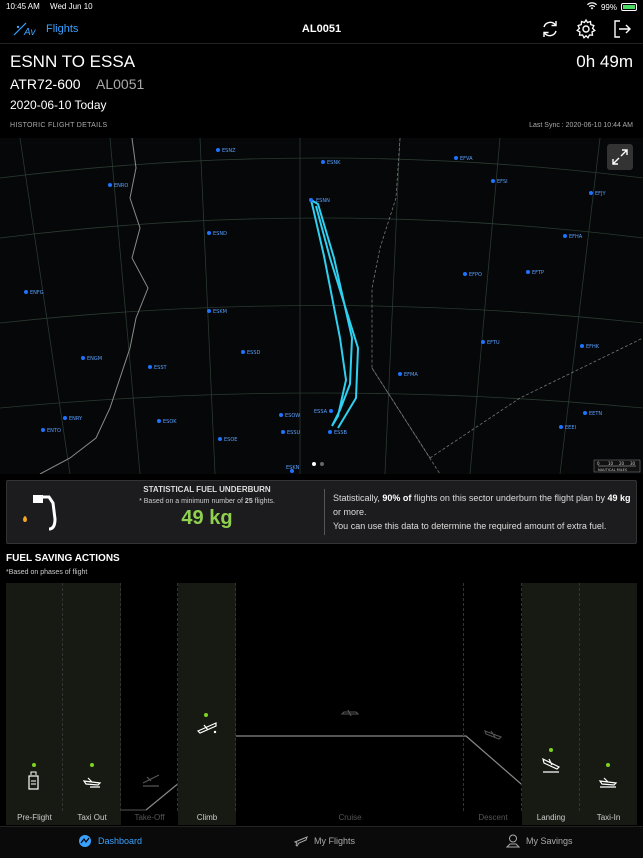 This screenshot has height=858, width=643. Describe the element at coordinates (94, 359) in the screenshot. I see `airport-label: ENGM` at that location.